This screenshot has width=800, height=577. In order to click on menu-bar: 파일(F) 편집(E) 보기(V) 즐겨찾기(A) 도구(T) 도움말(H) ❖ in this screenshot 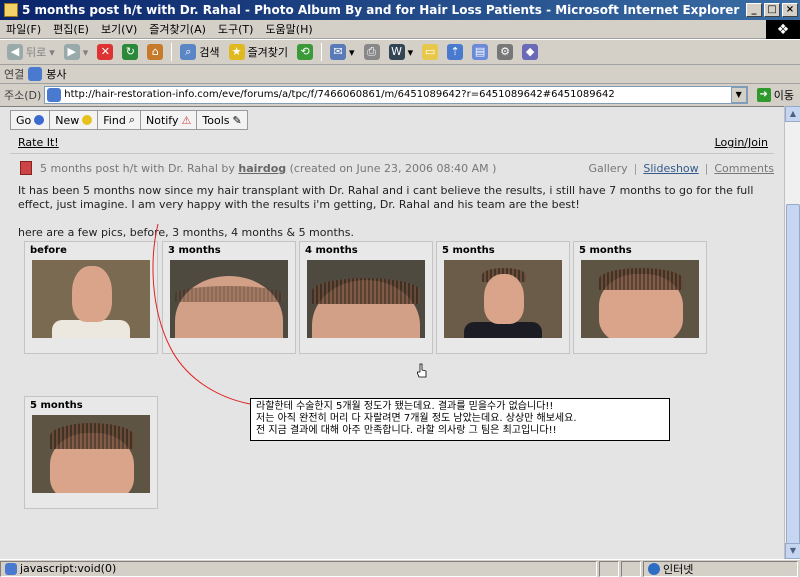, I will do `click(400, 29)`.